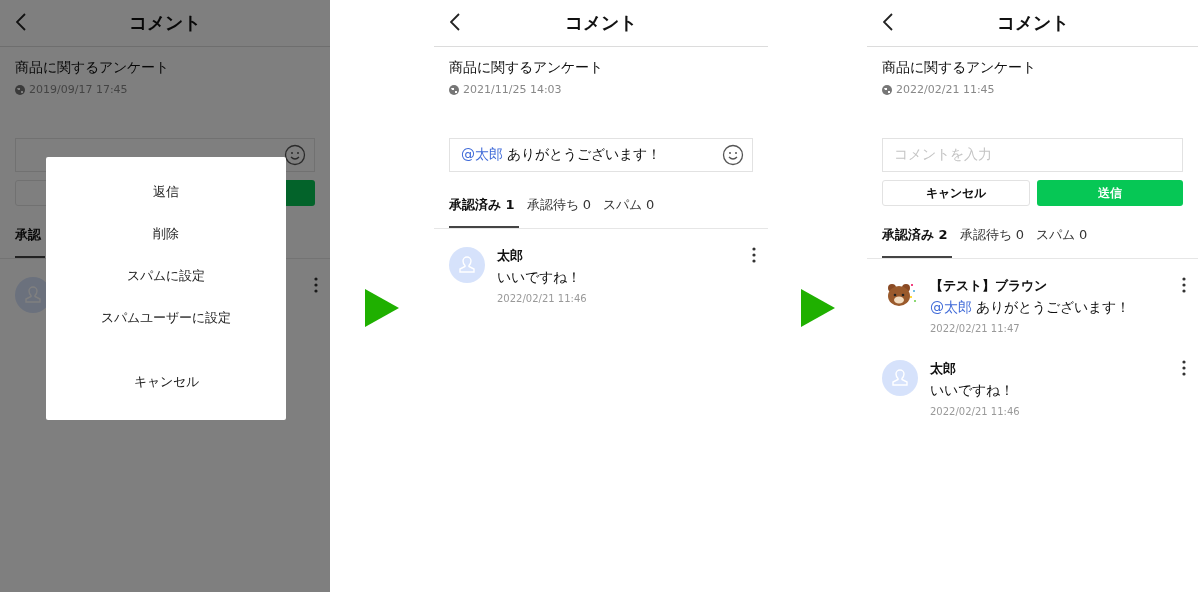 The width and height of the screenshot is (1198, 616). I want to click on commenter-name: 【テスト】ブラウン, so click(989, 286).